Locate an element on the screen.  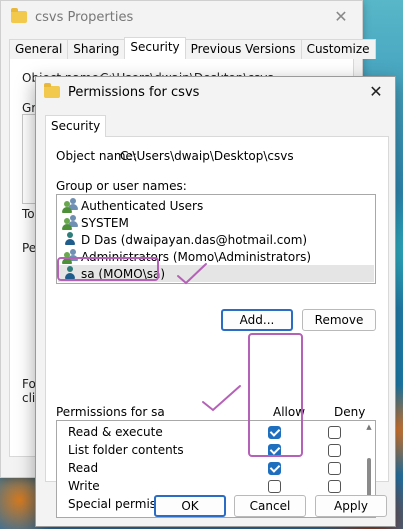
scroll-up-icon: ▲ is located at coordinates (369, 427).